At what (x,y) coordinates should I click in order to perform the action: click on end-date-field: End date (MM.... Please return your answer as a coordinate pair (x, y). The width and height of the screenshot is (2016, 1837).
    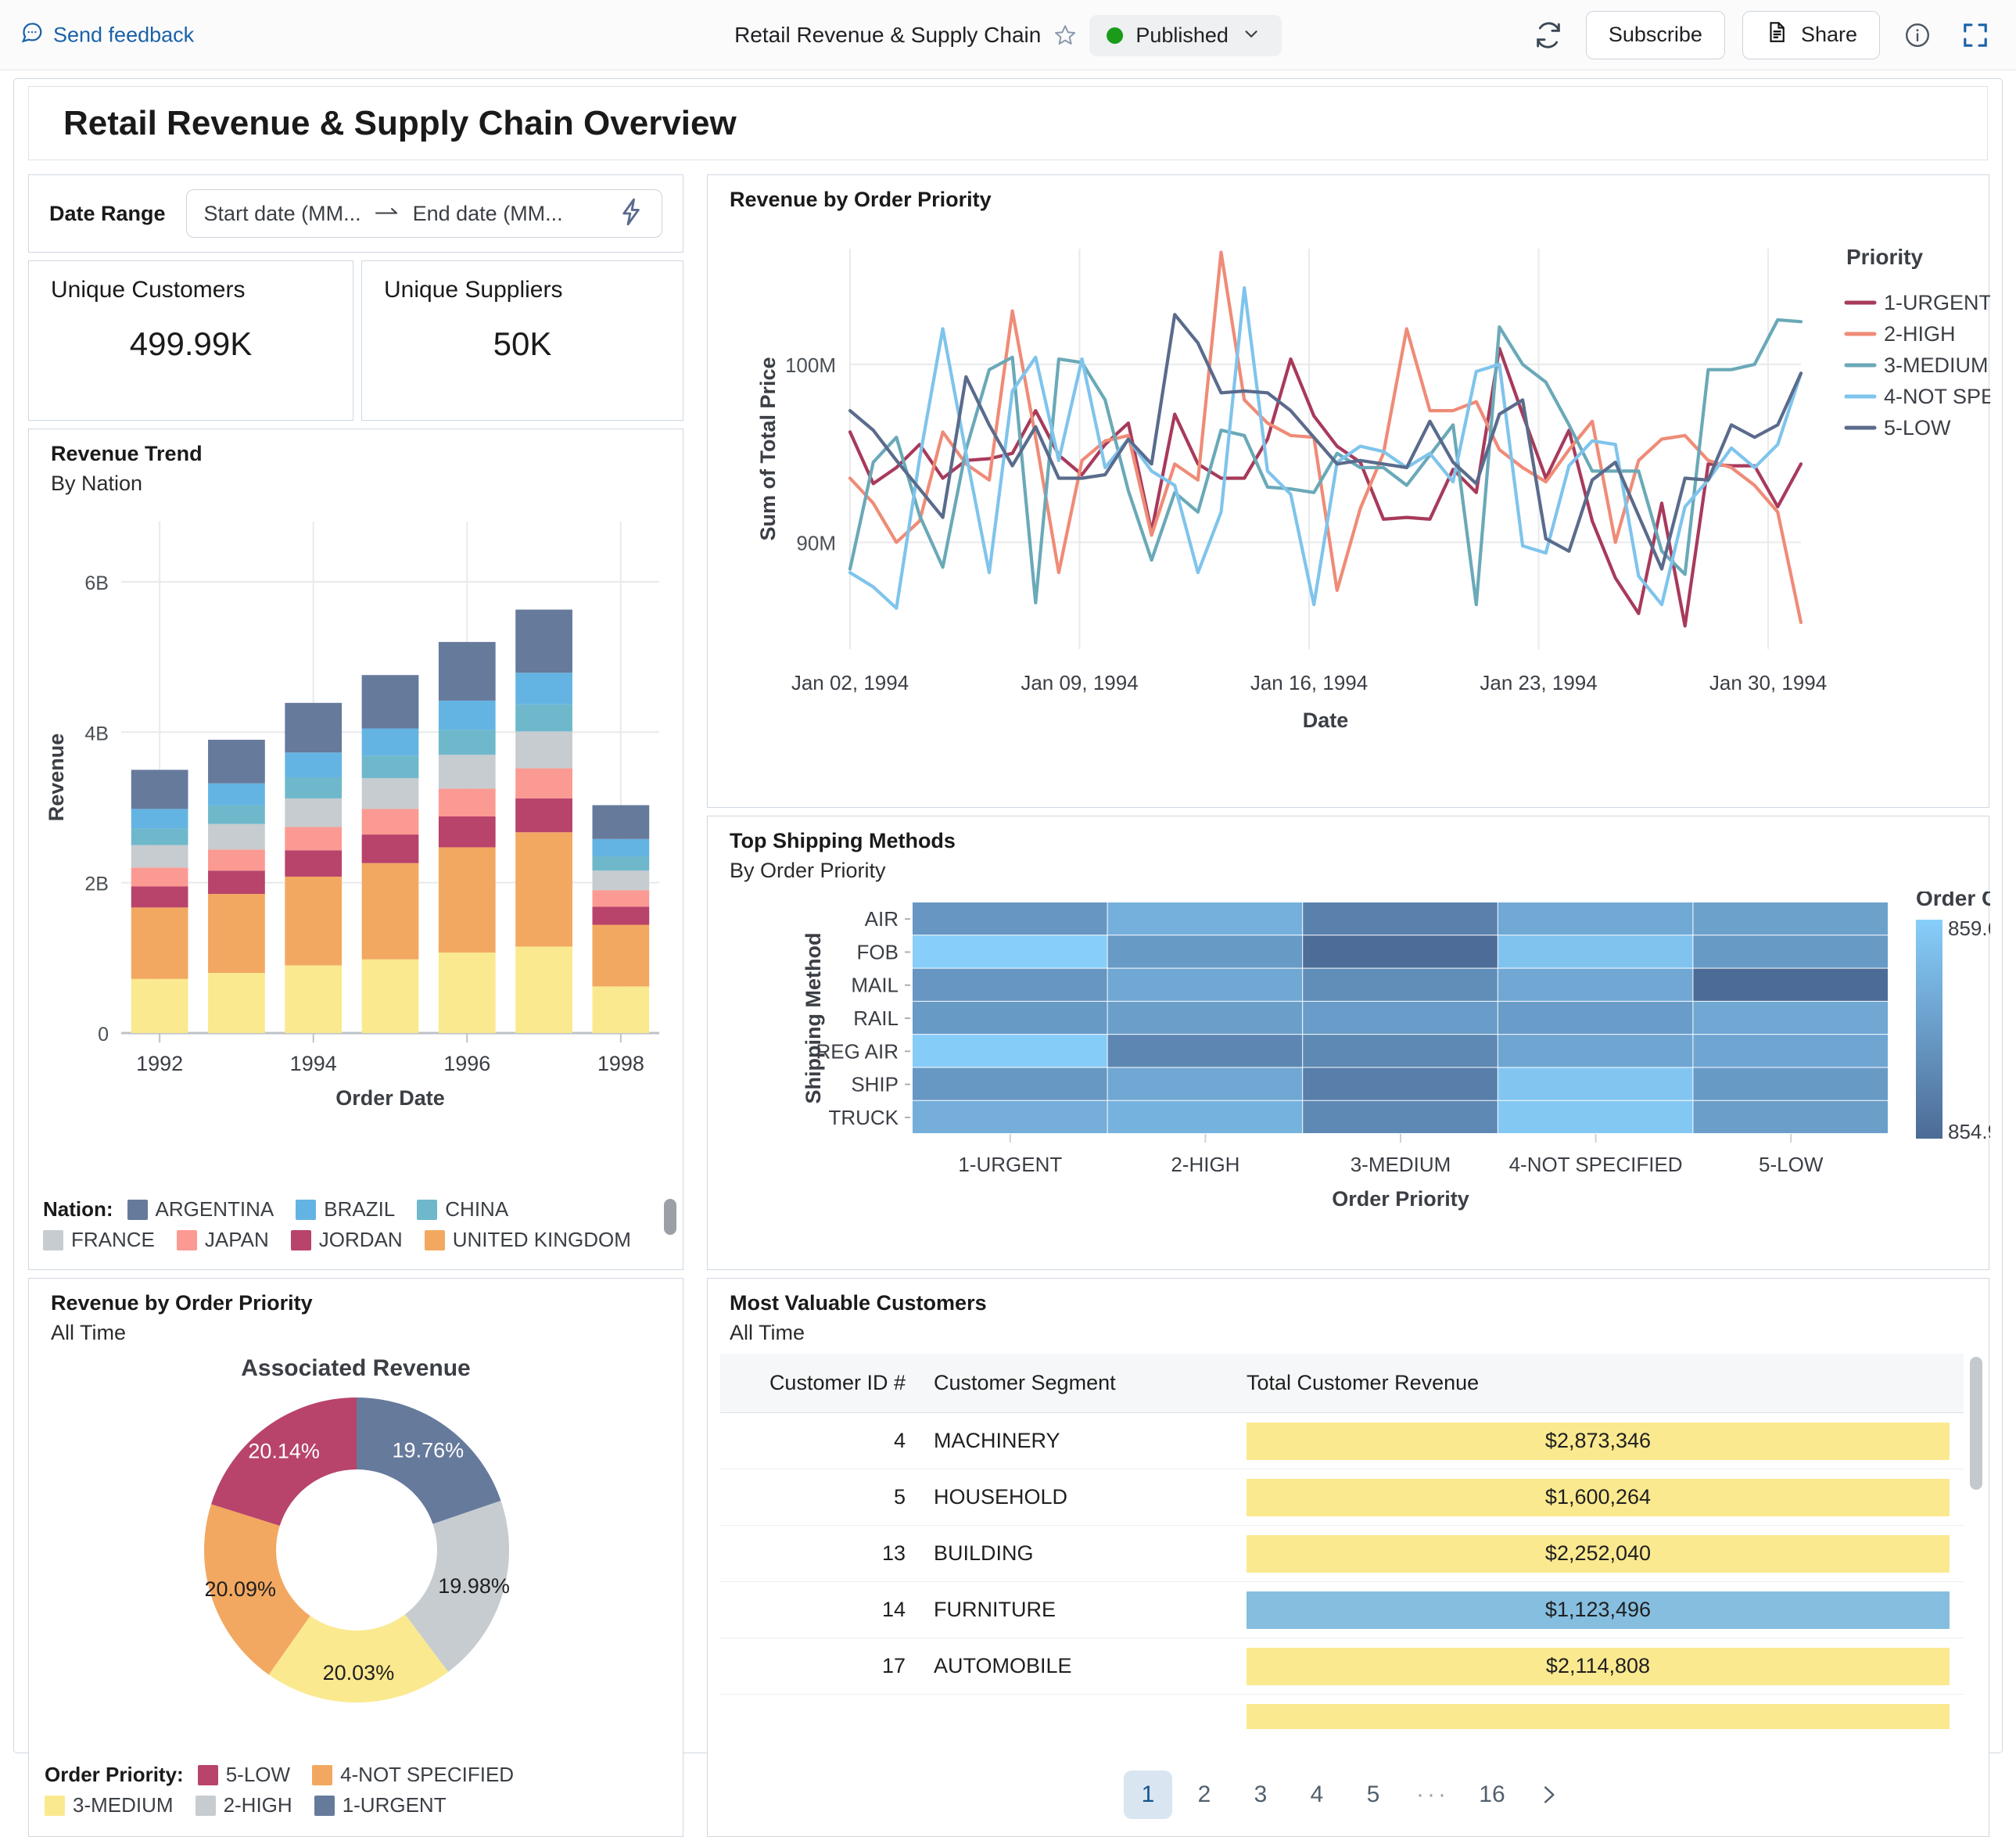
    Looking at the image, I should click on (488, 214).